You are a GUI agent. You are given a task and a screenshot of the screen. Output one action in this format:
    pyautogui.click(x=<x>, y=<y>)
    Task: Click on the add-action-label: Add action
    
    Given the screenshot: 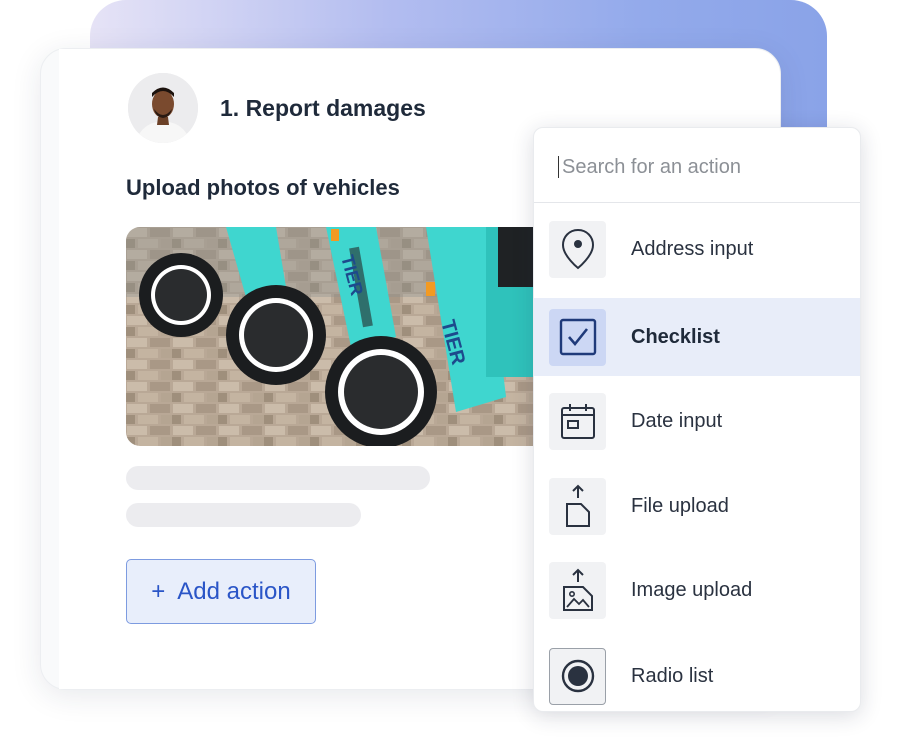 What is the action you would take?
    pyautogui.click(x=234, y=591)
    